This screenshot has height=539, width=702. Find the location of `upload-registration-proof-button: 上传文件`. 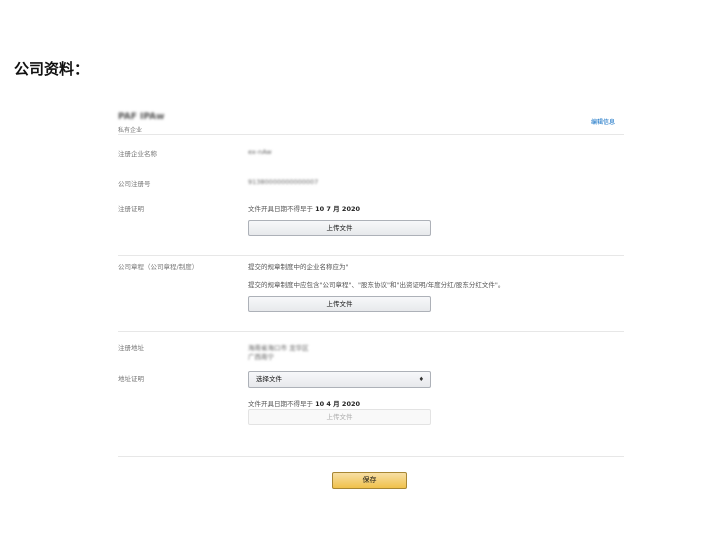

upload-registration-proof-button: 上传文件 is located at coordinates (339, 228).